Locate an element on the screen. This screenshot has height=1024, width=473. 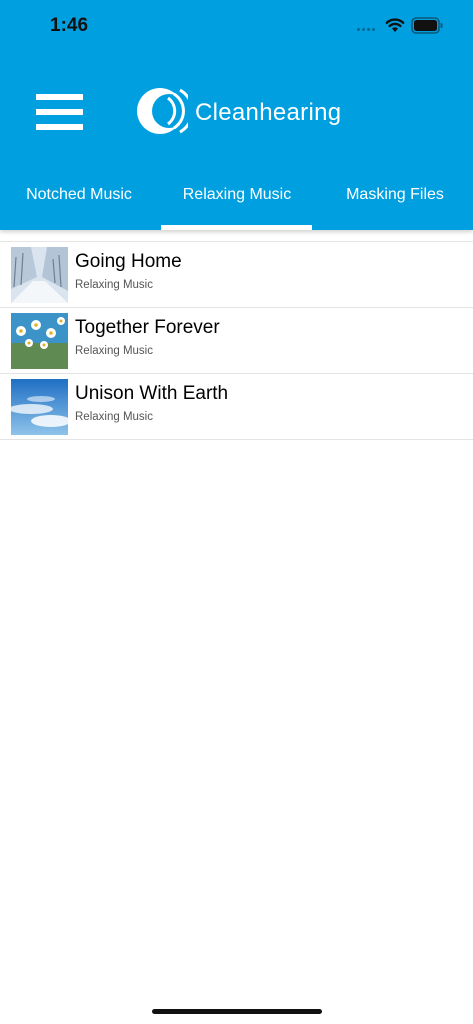
daisies-sky-thumbnail is located at coordinates (39, 341).